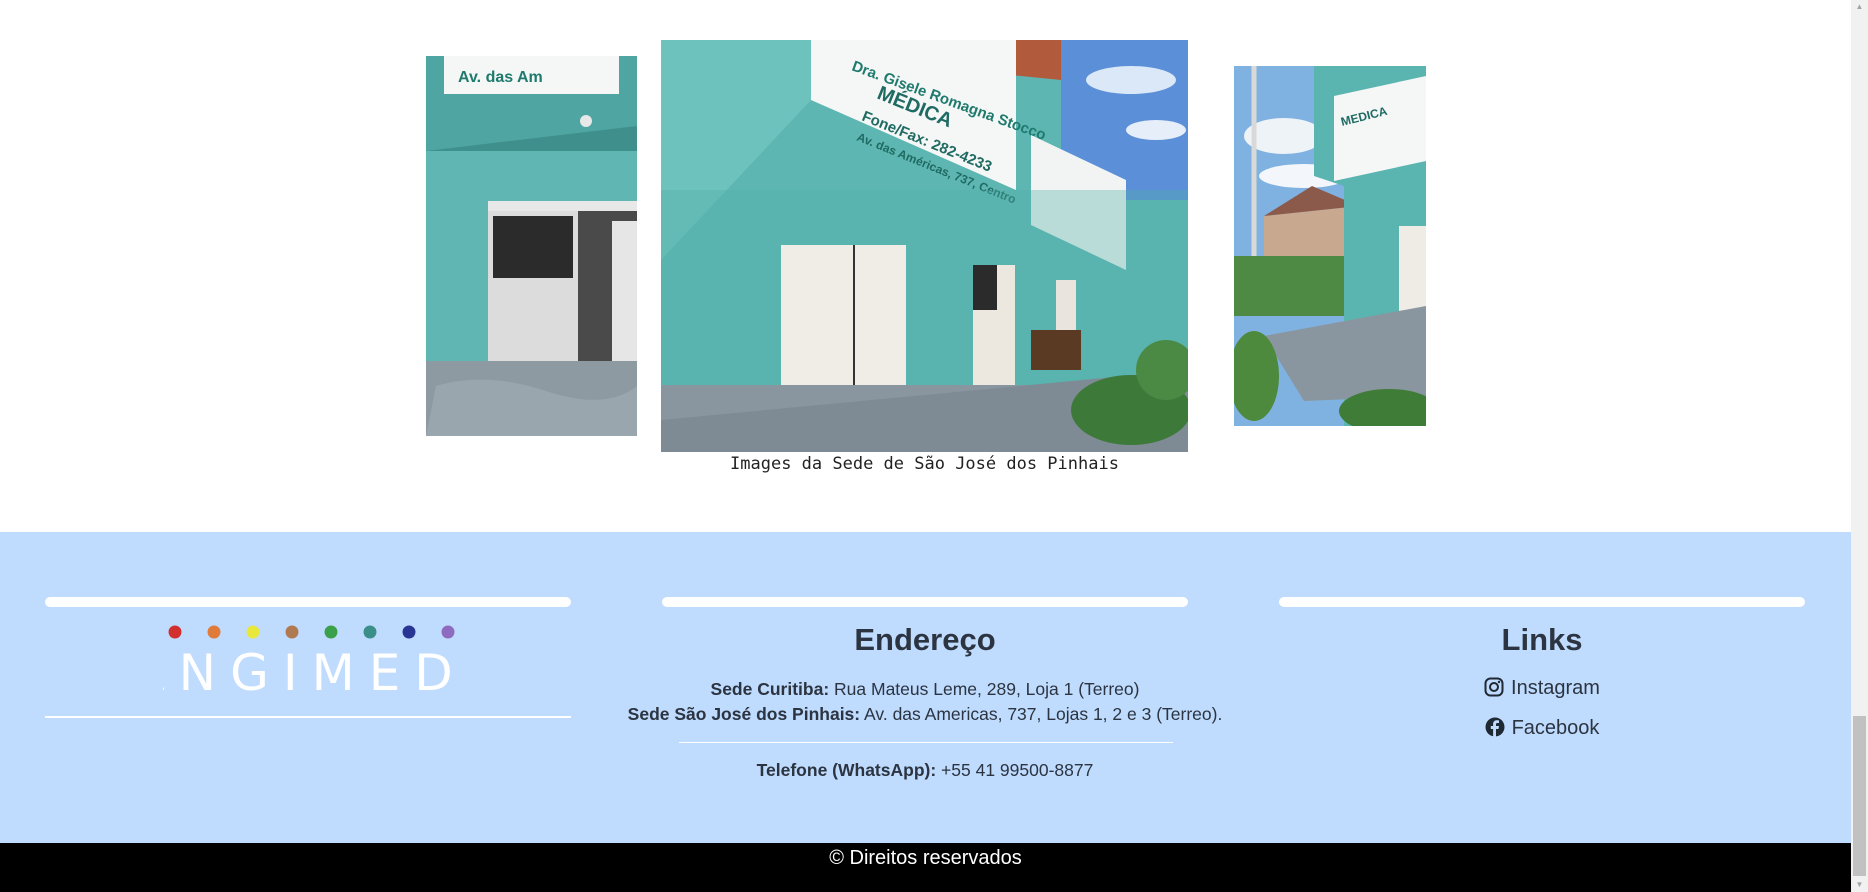  What do you see at coordinates (925, 639) in the screenshot?
I see `address-title: Endereço` at bounding box center [925, 639].